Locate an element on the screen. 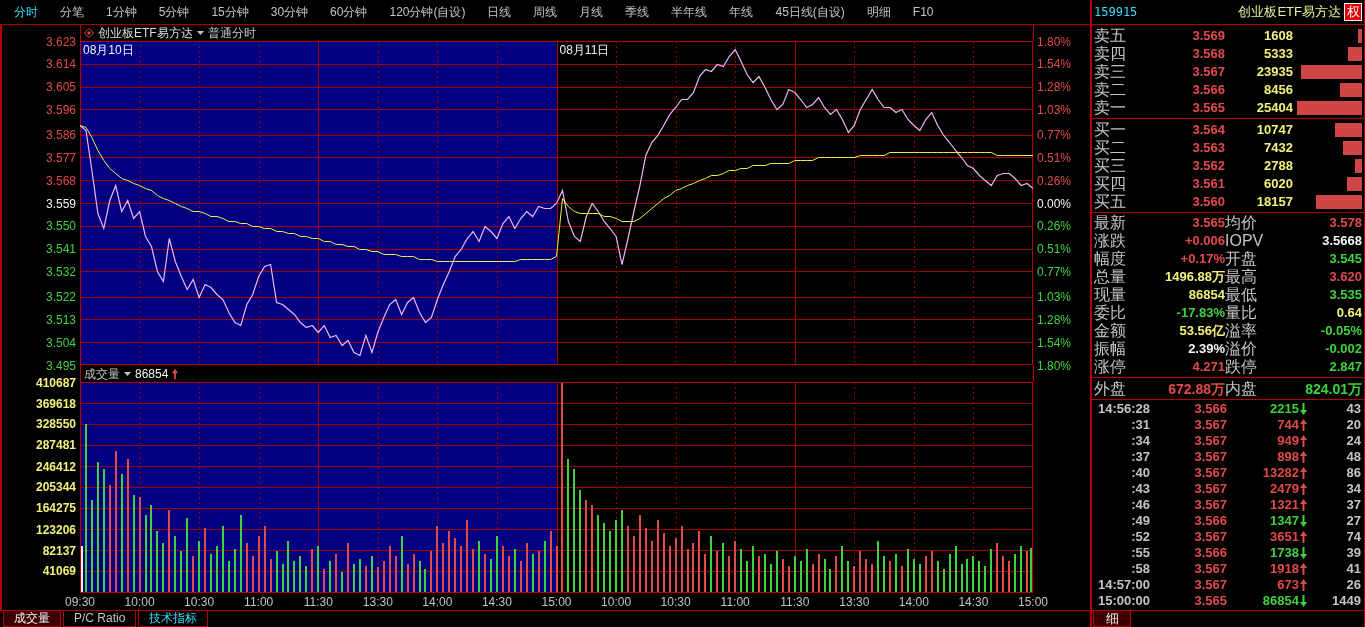  trade-time: :49 is located at coordinates (1140, 521).